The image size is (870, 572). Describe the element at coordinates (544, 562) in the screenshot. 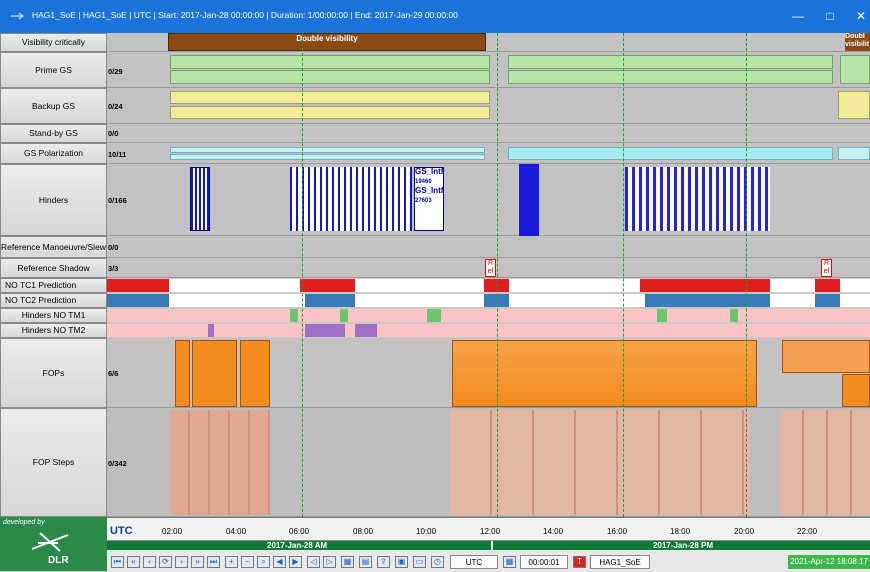

I see `duration-field: 00:00:01` at that location.